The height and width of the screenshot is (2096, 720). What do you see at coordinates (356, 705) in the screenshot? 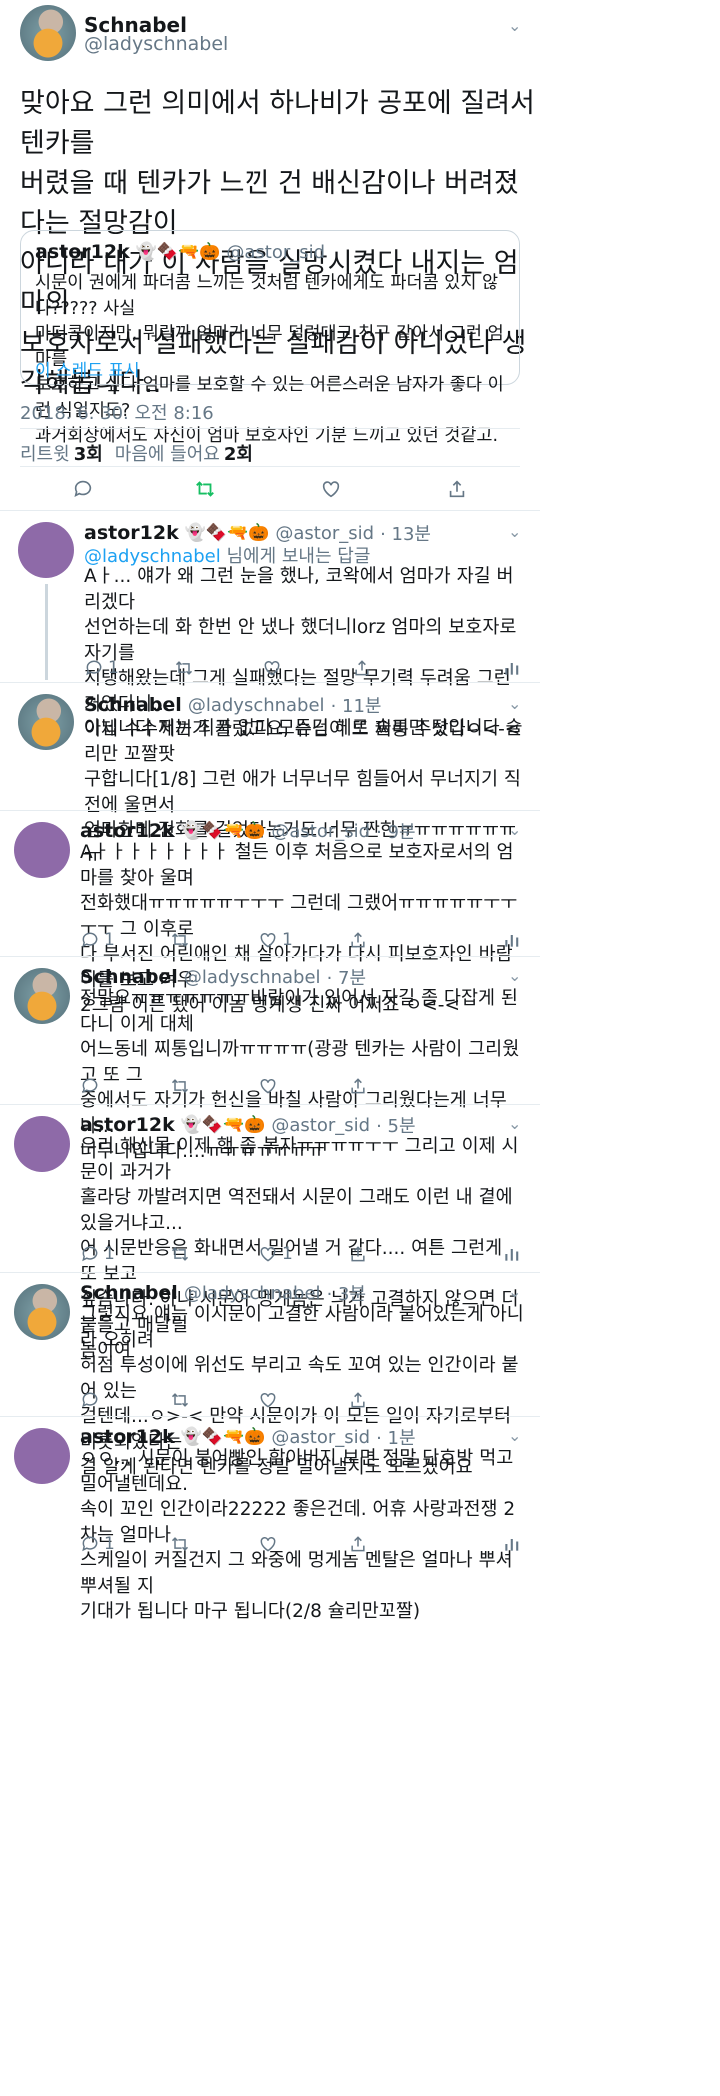
I see `reply-time: · 11분` at bounding box center [356, 705].